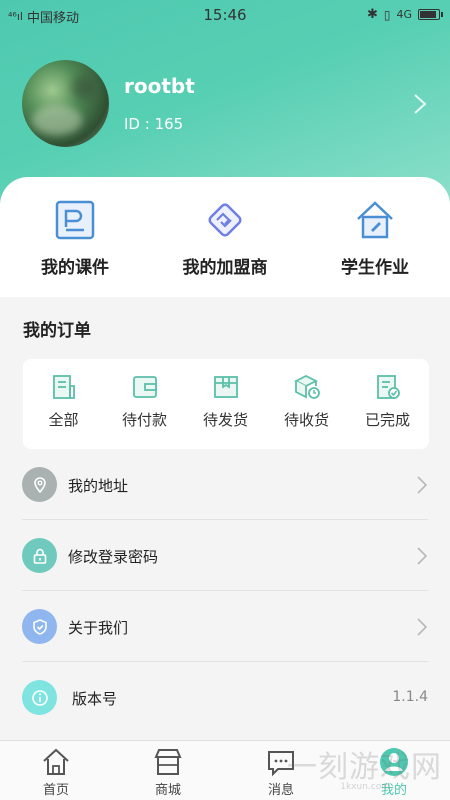 The width and height of the screenshot is (450, 800). I want to click on status-bar: ⁴⁶ıl 中国移动 15:46 ✱ ▯ 4G, so click(225, 16).